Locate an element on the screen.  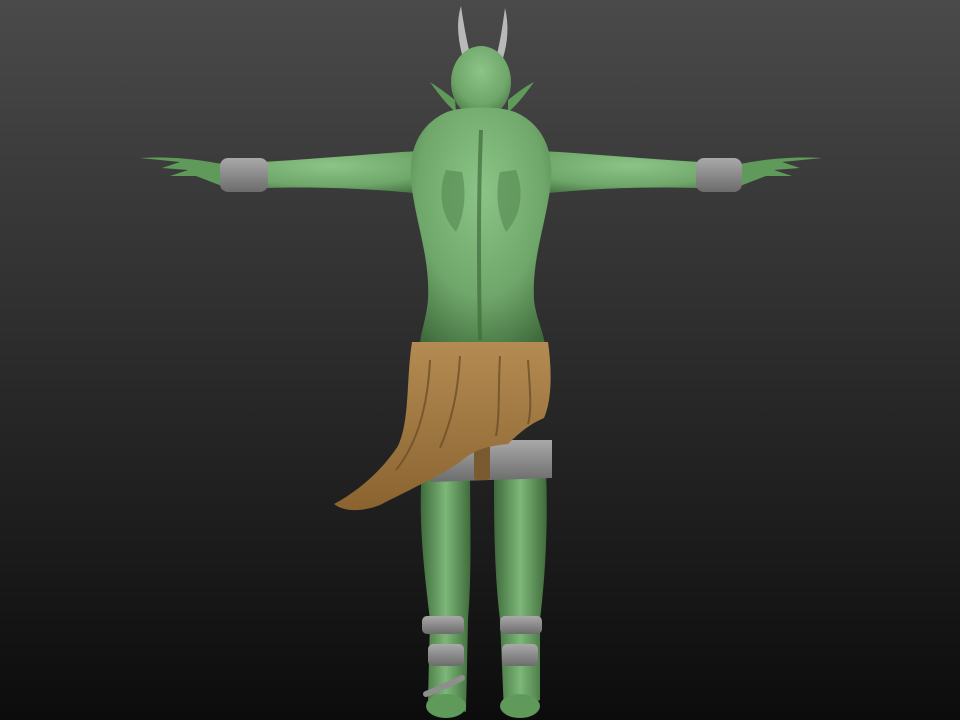
head is located at coordinates (481, 82).